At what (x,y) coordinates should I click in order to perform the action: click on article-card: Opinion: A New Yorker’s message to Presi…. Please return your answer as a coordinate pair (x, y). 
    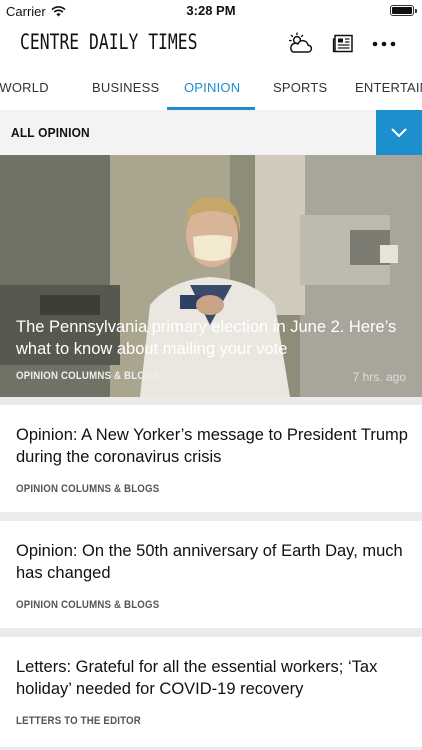
    Looking at the image, I should click on (211, 458).